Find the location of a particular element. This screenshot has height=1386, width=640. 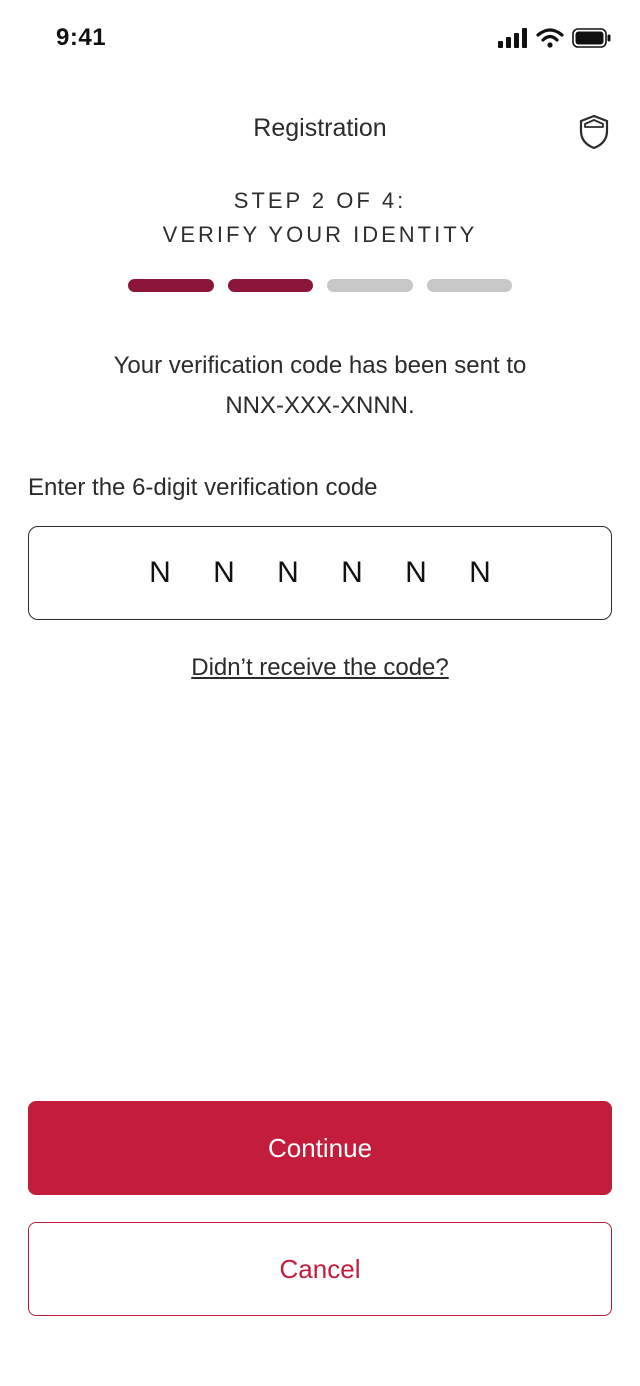

sent-message-line: Your verification code has been sent to is located at coordinates (320, 365).